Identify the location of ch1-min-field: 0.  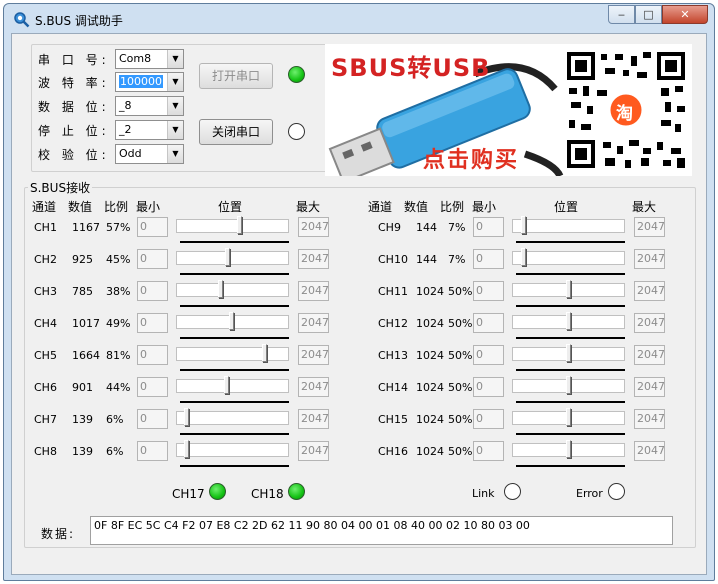
(152, 227).